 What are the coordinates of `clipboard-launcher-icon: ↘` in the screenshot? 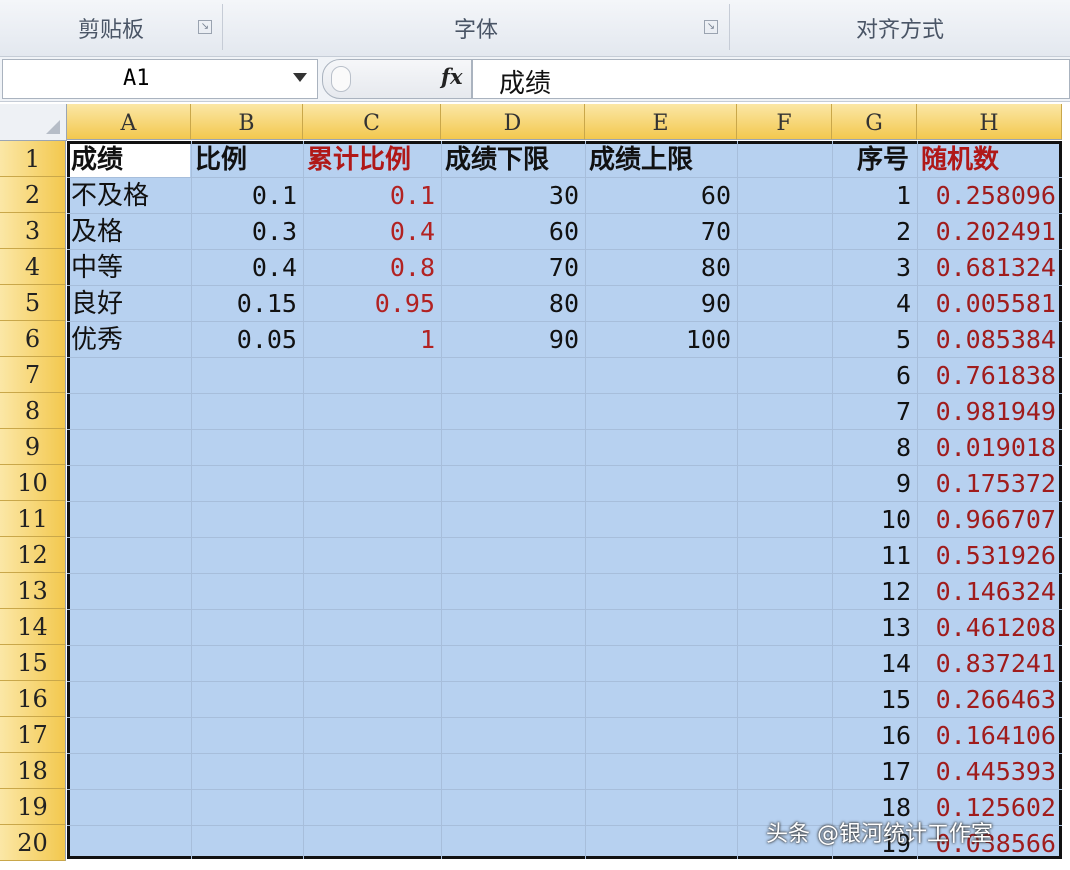 It's located at (205, 27).